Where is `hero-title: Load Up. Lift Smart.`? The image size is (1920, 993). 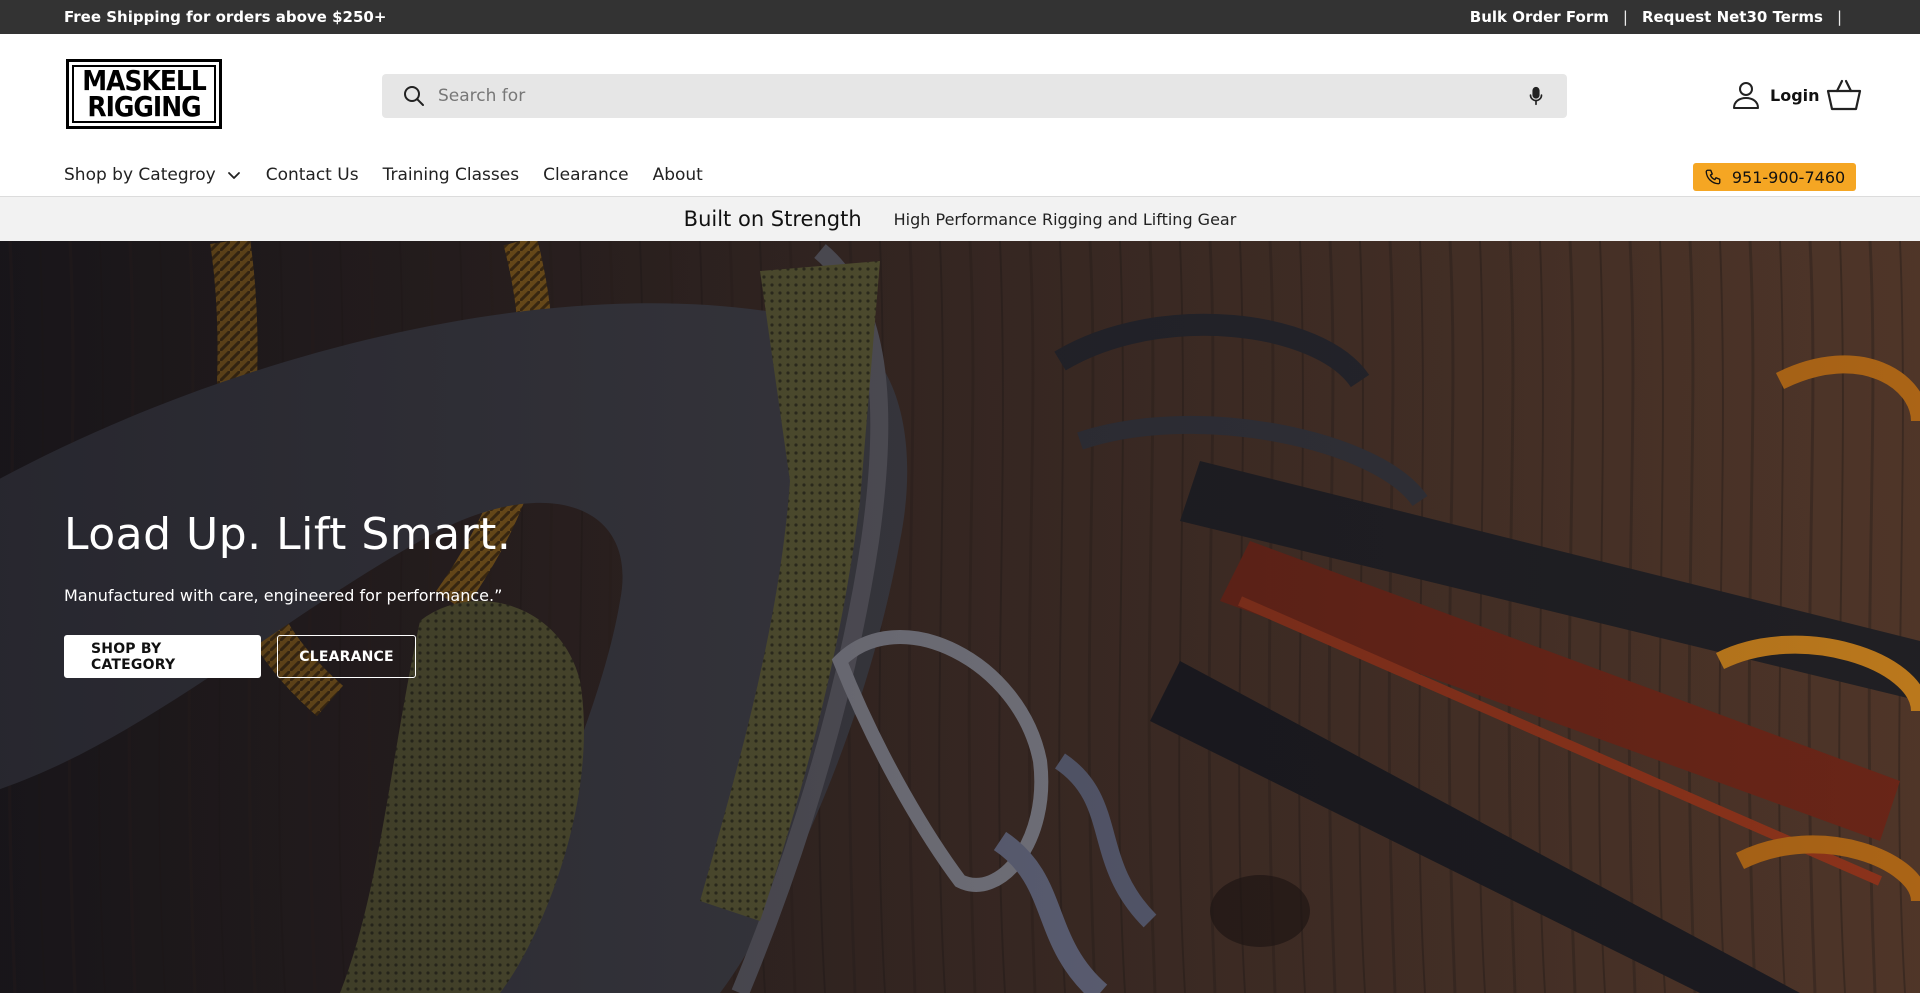 hero-title: Load Up. Lift Smart. is located at coordinates (288, 534).